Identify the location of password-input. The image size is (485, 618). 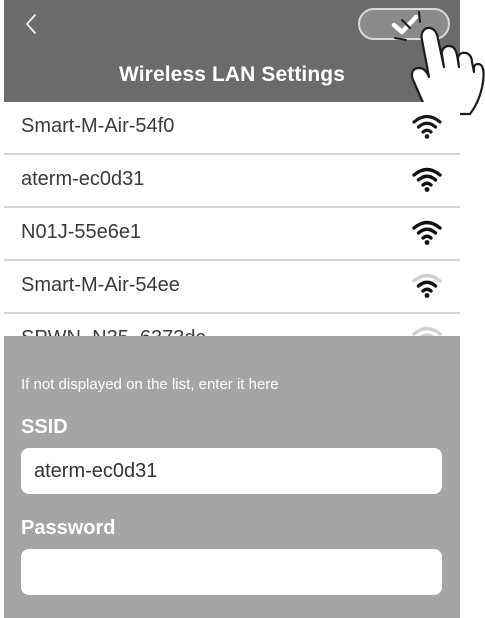
(231, 572).